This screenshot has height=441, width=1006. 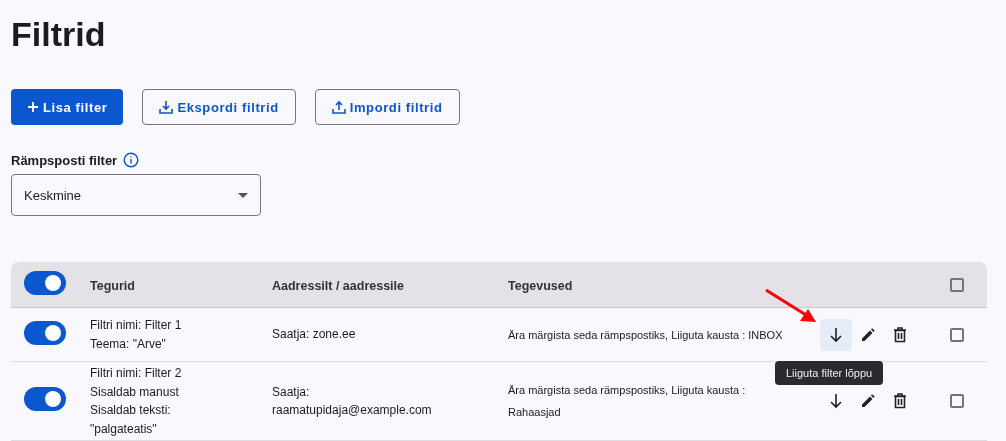 What do you see at coordinates (136, 401) in the screenshot?
I see `conditions-text: Filtri nimi: Filter 2 Sisaldab manust Sisaldab teksti: "palgateatis"` at bounding box center [136, 401].